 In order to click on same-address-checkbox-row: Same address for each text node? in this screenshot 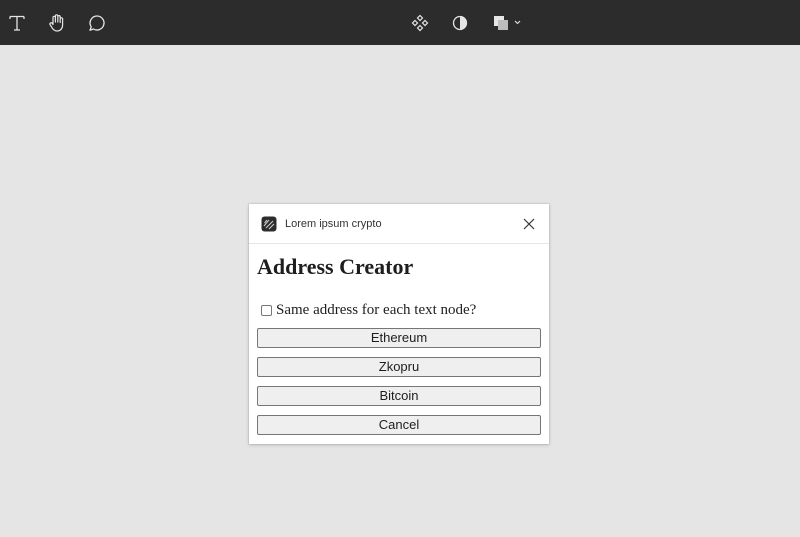, I will do `click(366, 310)`.